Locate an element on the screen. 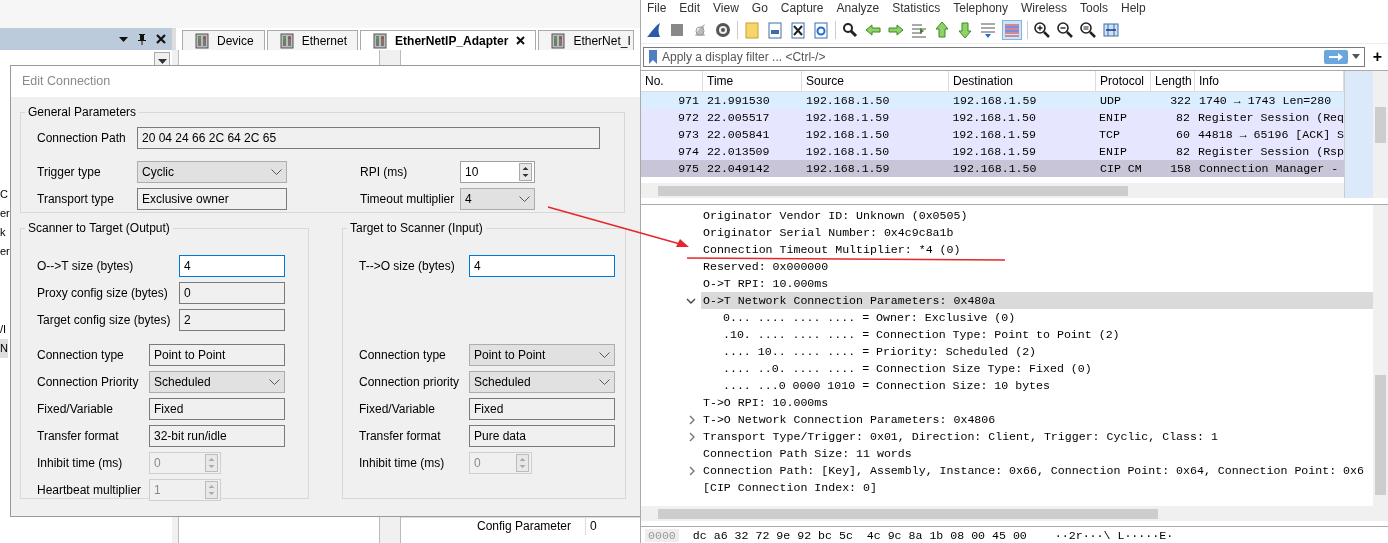  search-icon is located at coordinates (850, 29).